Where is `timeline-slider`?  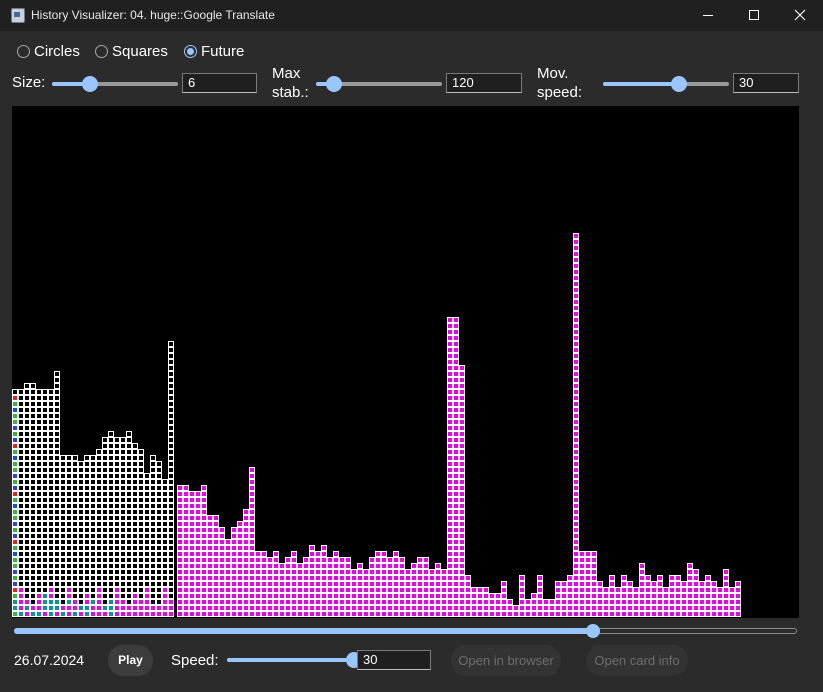 timeline-slider is located at coordinates (405, 631).